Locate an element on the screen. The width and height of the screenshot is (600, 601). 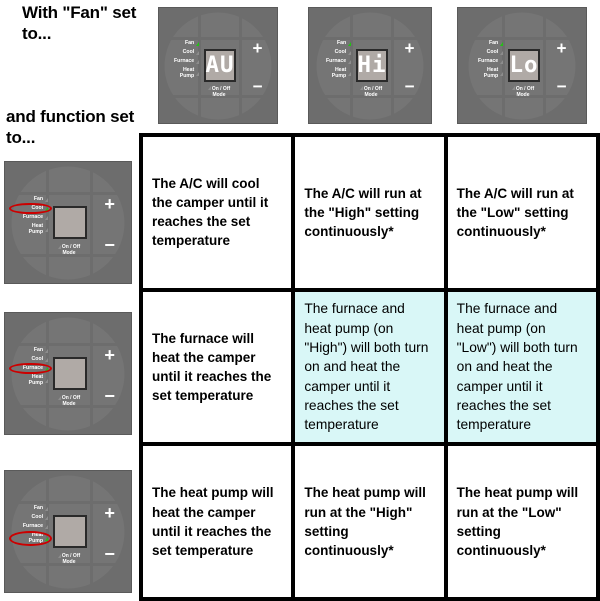
lcd-display-function-furnace is located at coordinates (70, 373).